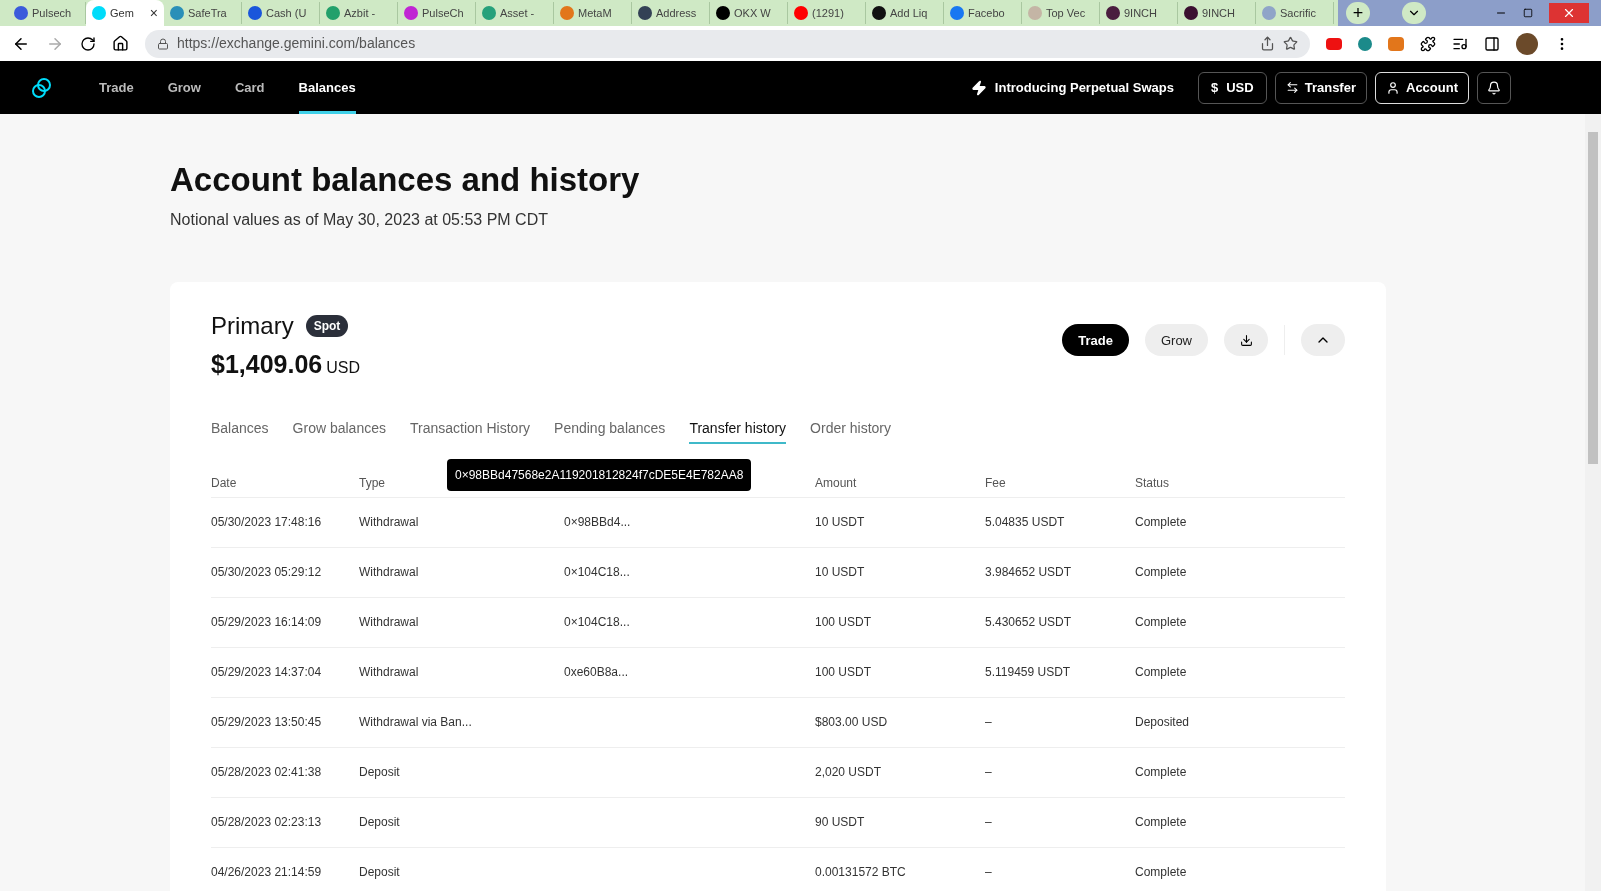 Image resolution: width=1601 pixels, height=891 pixels. What do you see at coordinates (1593, 298) in the screenshot?
I see `scrollbar-thumb` at bounding box center [1593, 298].